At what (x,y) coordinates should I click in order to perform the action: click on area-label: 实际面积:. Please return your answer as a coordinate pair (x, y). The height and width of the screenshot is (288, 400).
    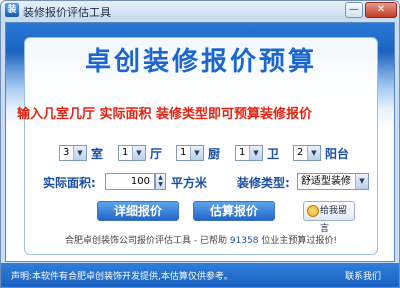
    Looking at the image, I should click on (69, 183).